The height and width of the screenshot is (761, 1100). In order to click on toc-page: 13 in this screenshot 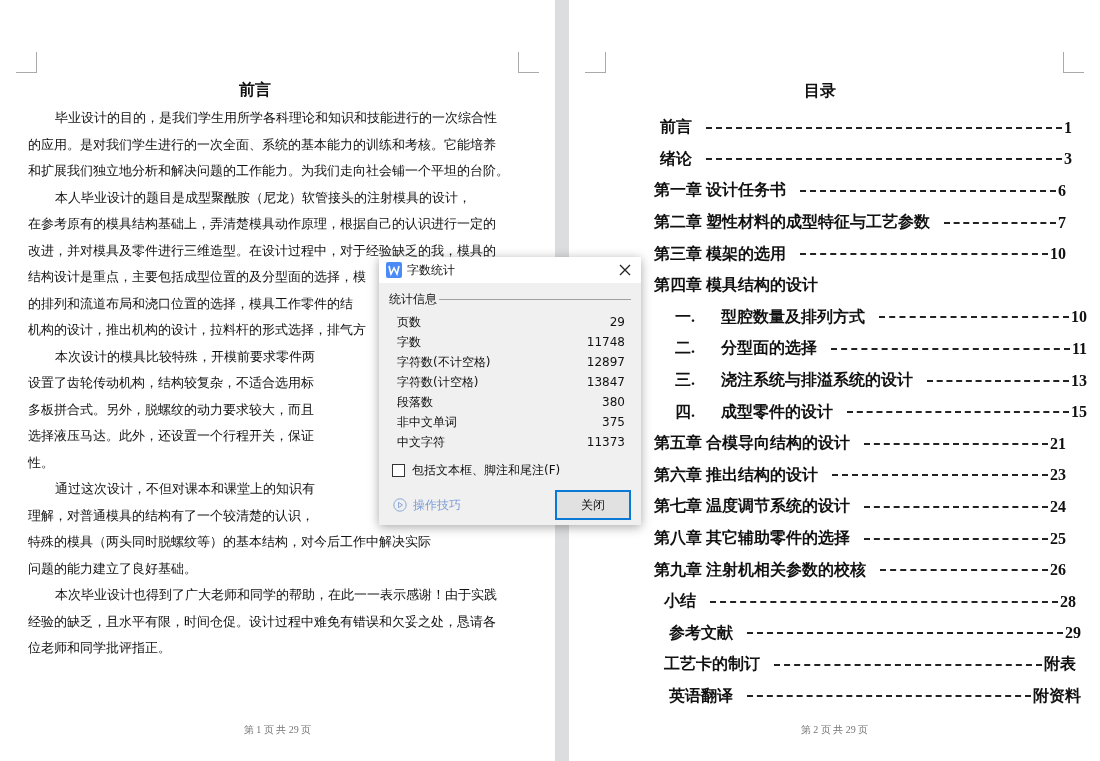, I will do `click(1079, 380)`.